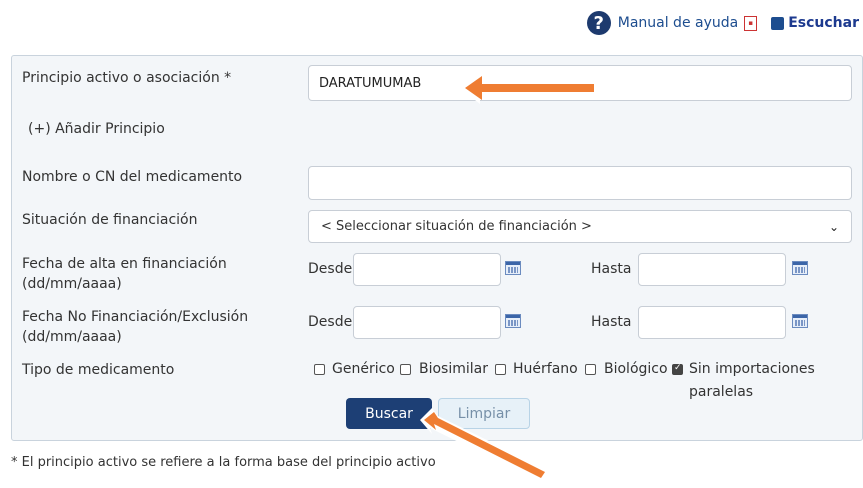 The height and width of the screenshot is (488, 863). Describe the element at coordinates (484, 445) in the screenshot. I see `arrow-to-buscar` at that location.